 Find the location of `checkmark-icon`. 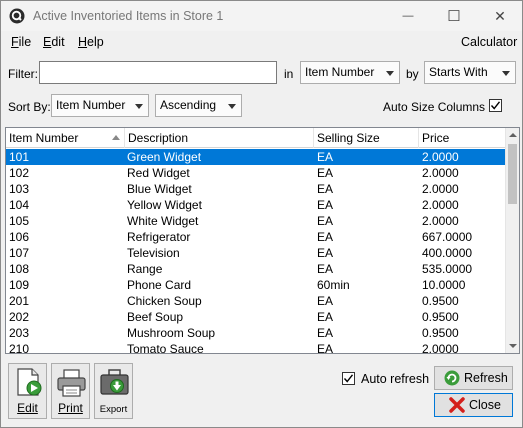

checkmark-icon is located at coordinates (348, 378).